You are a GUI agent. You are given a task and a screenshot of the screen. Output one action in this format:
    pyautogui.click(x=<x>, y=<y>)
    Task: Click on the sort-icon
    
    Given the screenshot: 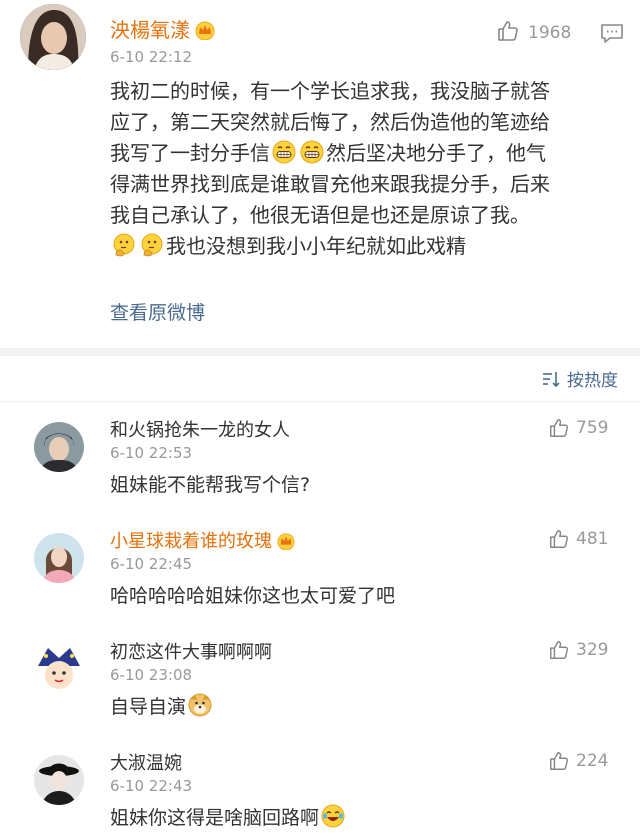 What is the action you would take?
    pyautogui.click(x=551, y=379)
    